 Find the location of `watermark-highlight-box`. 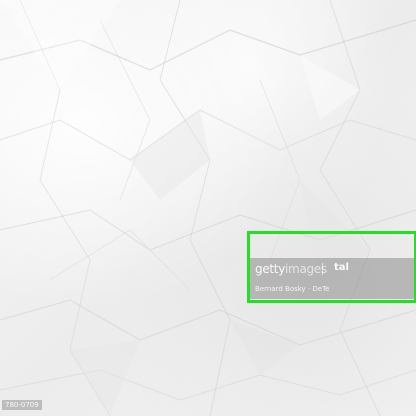

watermark-highlight-box is located at coordinates (331, 267).